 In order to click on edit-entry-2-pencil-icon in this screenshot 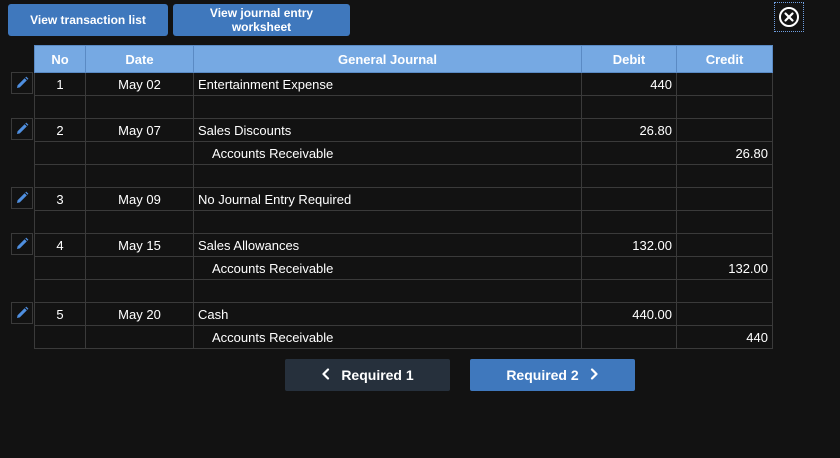, I will do `click(22, 129)`.